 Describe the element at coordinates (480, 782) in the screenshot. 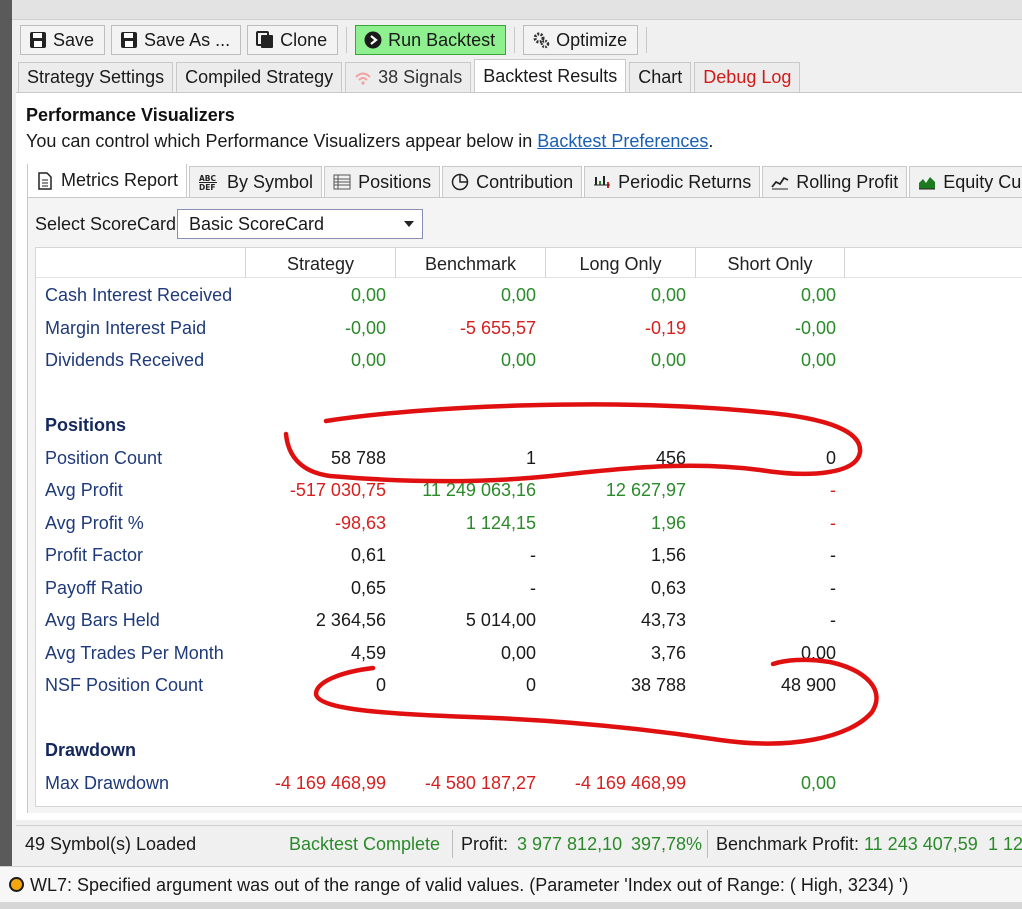

I see `metric-value: -4 580 187,27` at that location.